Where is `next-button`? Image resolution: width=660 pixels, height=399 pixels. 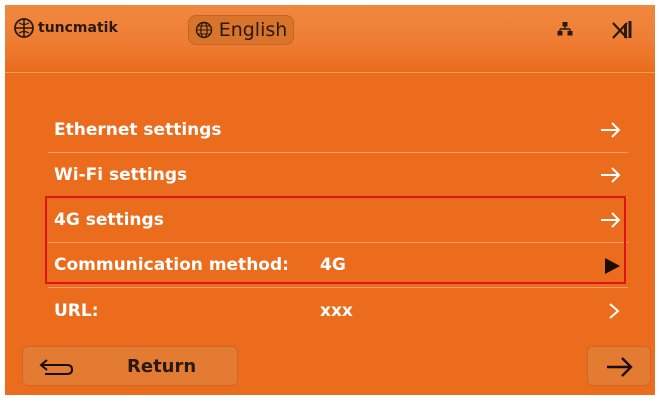
next-button is located at coordinates (619, 366).